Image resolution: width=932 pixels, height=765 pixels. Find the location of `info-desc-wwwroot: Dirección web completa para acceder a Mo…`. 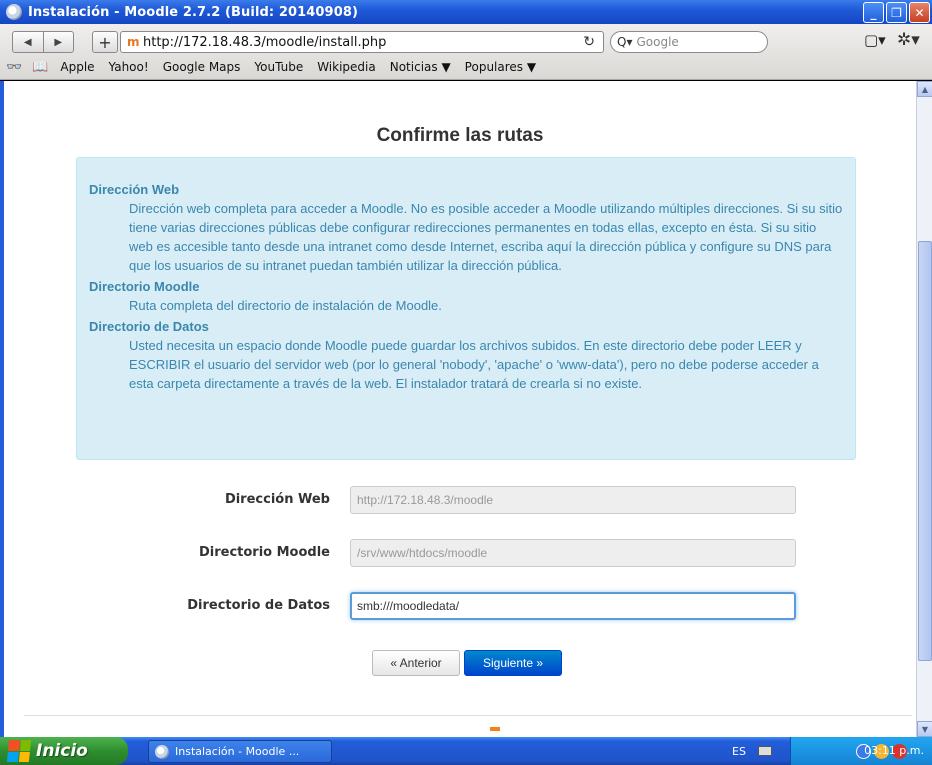

info-desc-wwwroot: Dirección web completa para acceder a Mo… is located at coordinates (486, 237).